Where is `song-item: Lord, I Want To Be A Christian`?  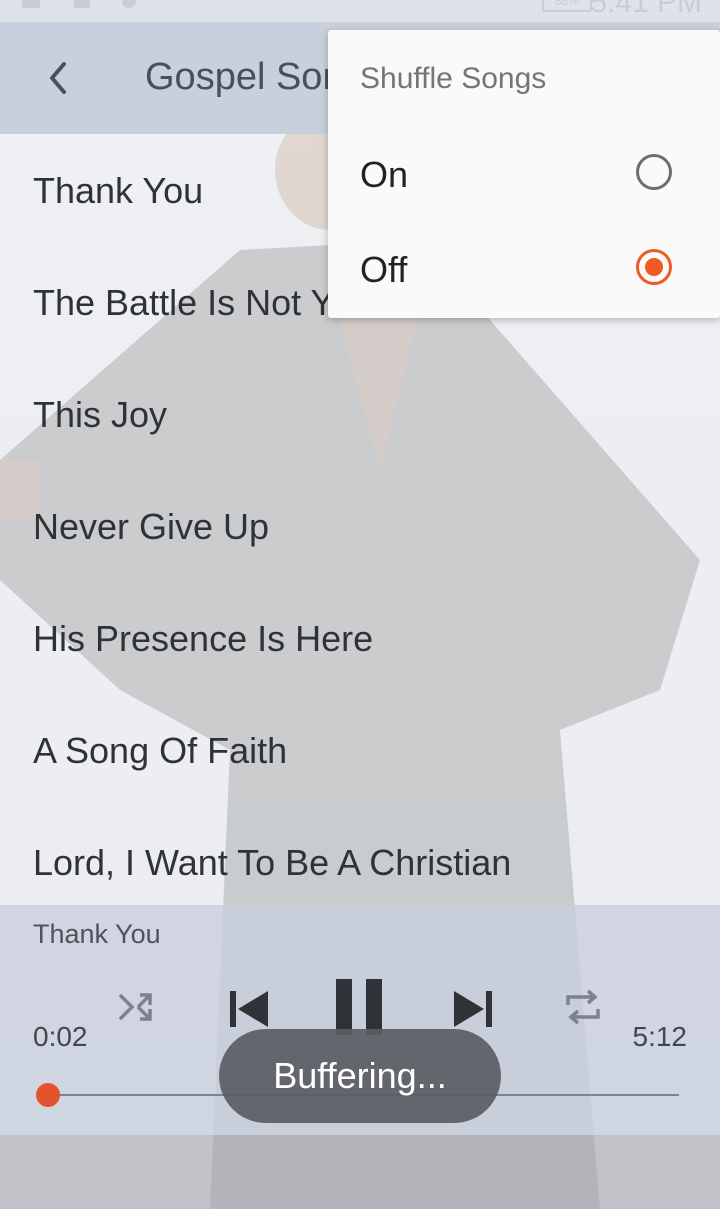
song-item: Lord, I Want To Be A Christian is located at coordinates (272, 863).